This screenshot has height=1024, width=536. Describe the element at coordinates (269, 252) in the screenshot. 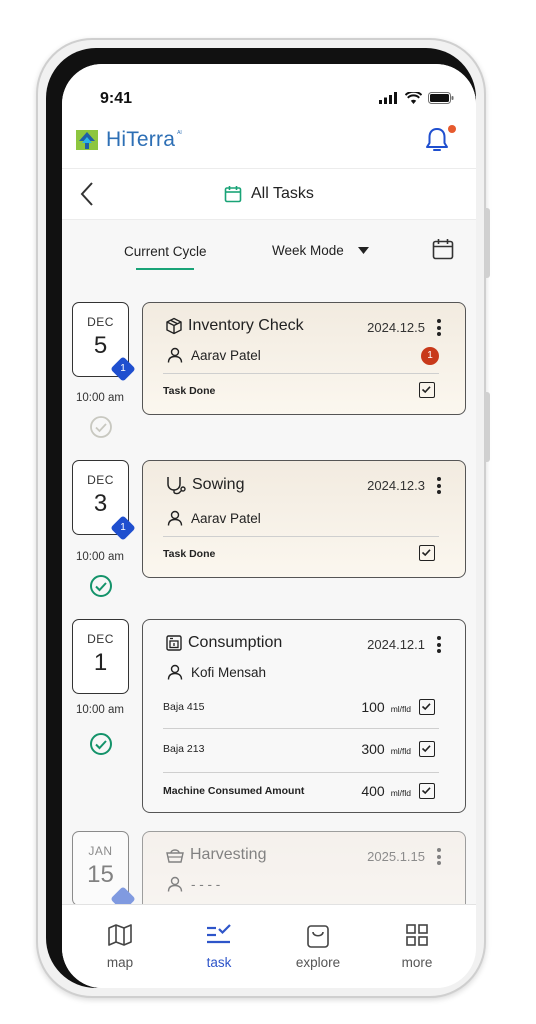

I see `mode-bar: Current Cycle Week Mode` at that location.